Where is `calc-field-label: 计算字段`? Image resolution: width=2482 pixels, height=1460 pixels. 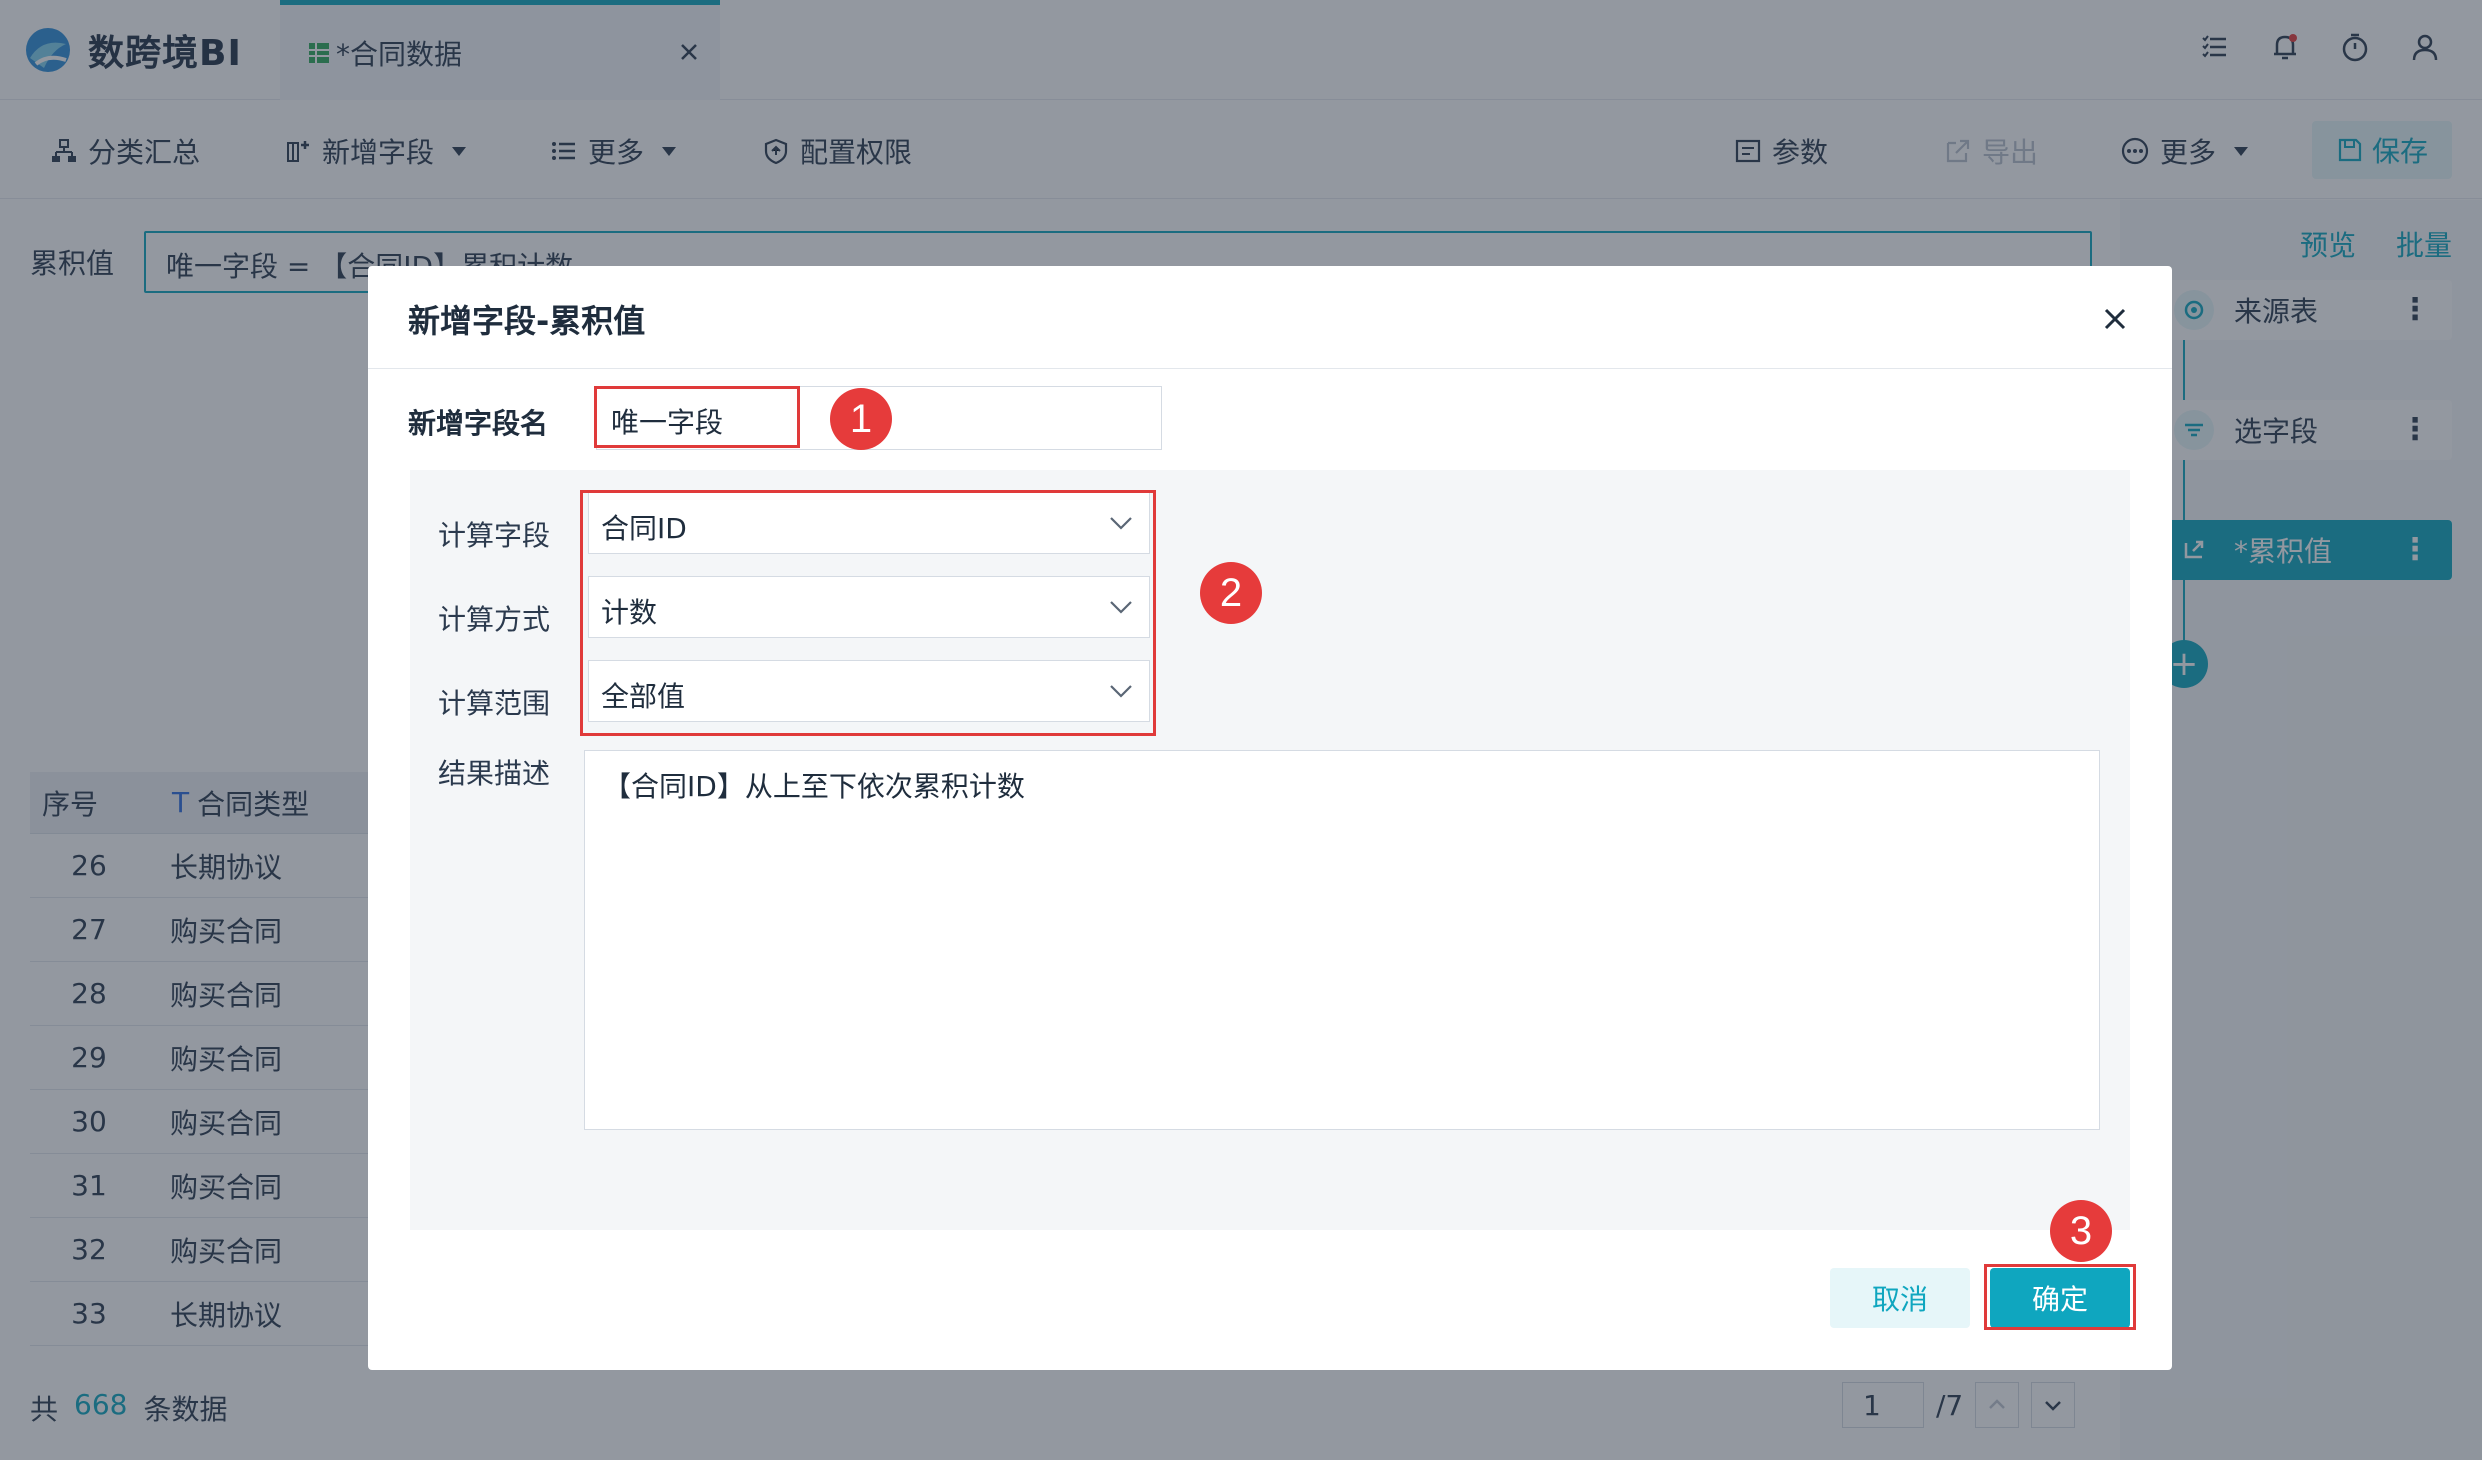
calc-field-label: 计算字段 is located at coordinates (494, 535).